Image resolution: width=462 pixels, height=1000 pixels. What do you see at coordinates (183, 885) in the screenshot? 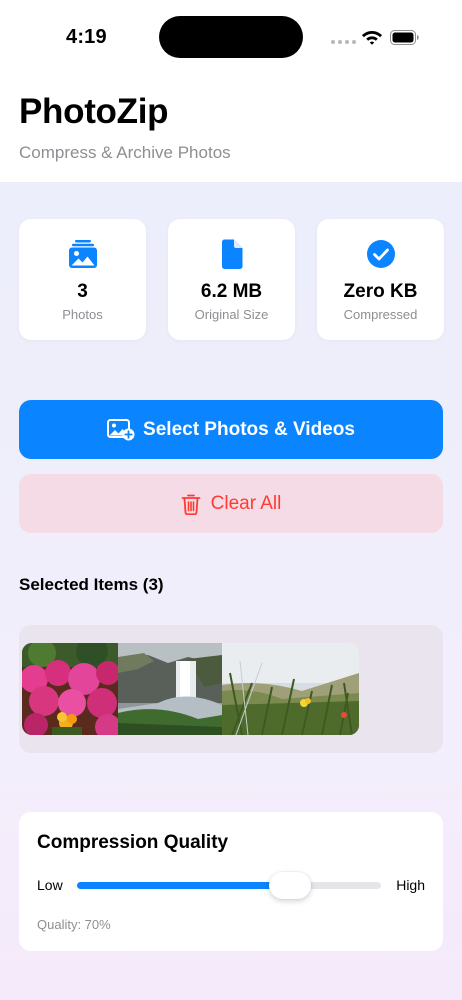
I see `quality-slider-fill` at bounding box center [183, 885].